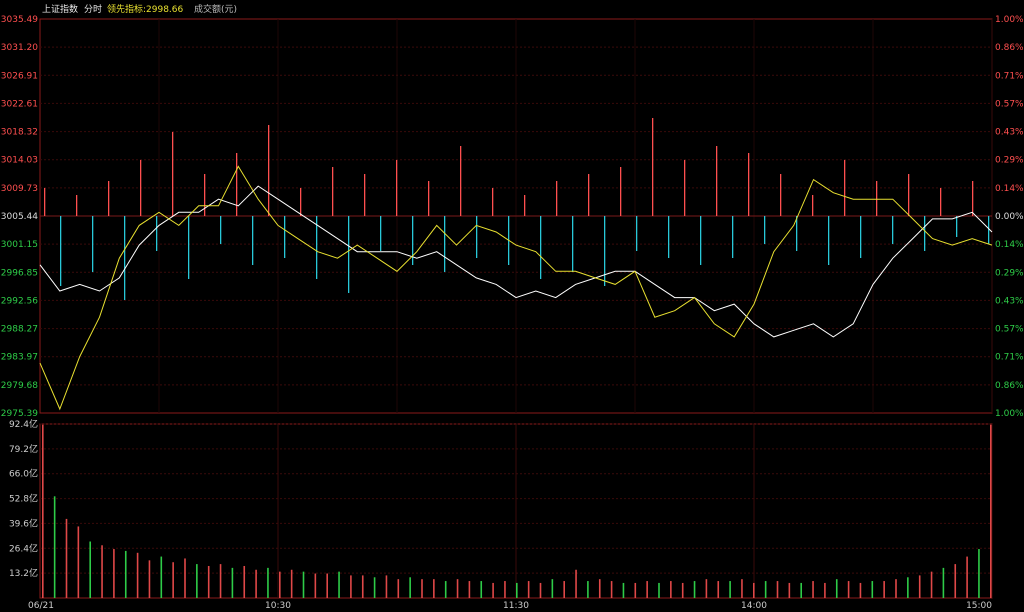  Describe the element at coordinates (19, 20) in the screenshot. I see `price-tick-label: 3035.49` at that location.